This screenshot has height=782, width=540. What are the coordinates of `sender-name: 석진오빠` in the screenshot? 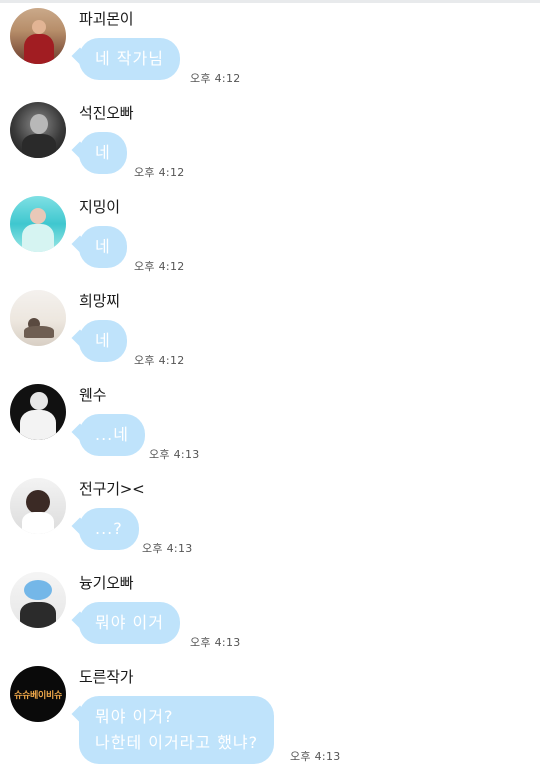 It's located at (106, 113).